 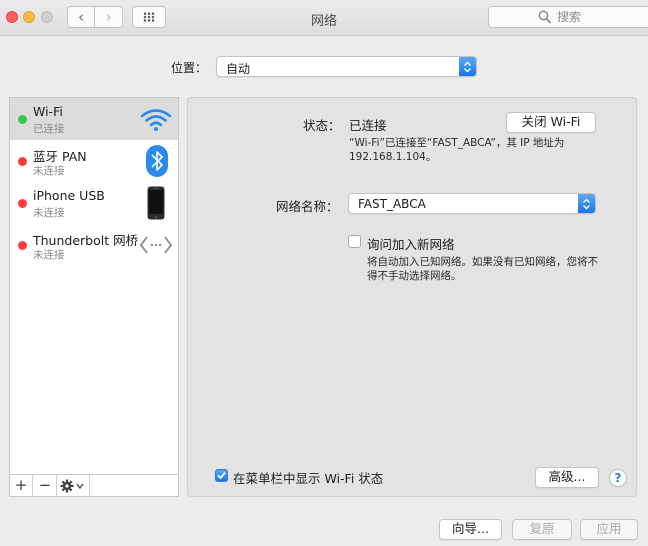 I want to click on ask-join-label: 询问加入新网络, so click(x=411, y=244).